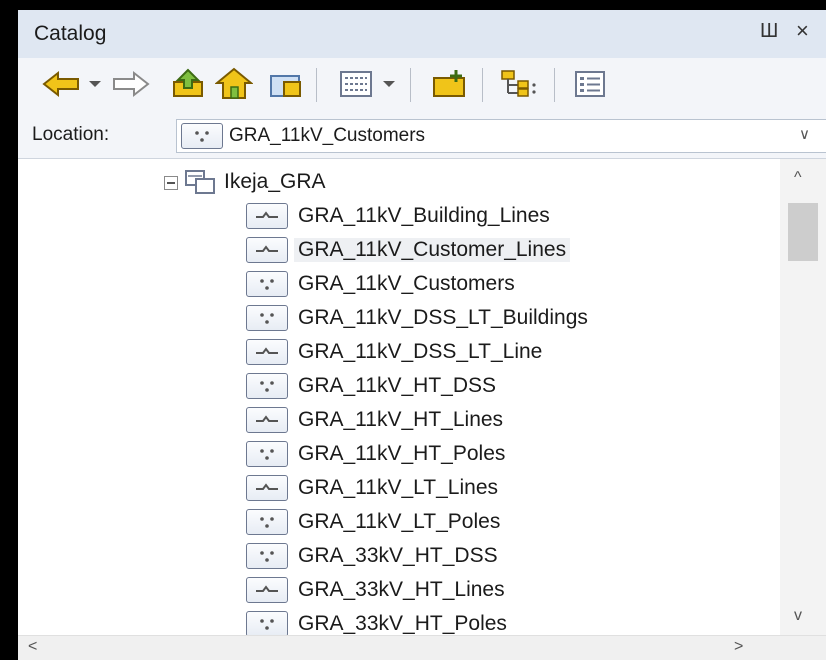 Image resolution: width=826 pixels, height=660 pixels. I want to click on tree-item: GRA_11kV_HT_Lines, so click(374, 420).